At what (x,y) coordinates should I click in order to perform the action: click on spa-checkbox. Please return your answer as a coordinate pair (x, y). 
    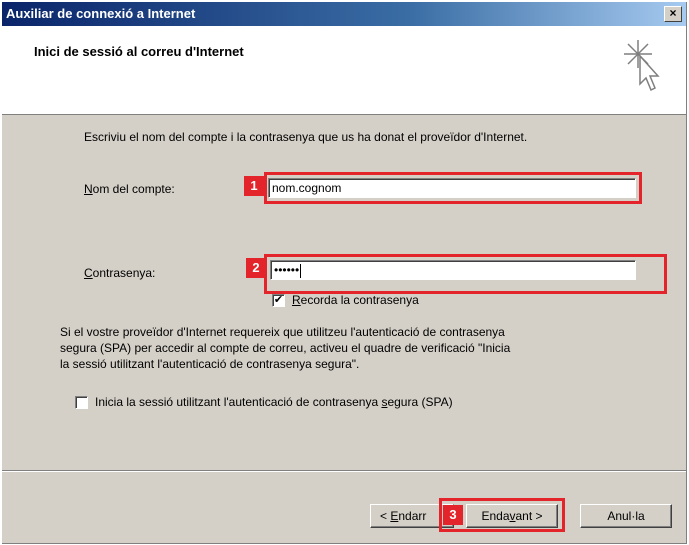
    Looking at the image, I should click on (81, 402).